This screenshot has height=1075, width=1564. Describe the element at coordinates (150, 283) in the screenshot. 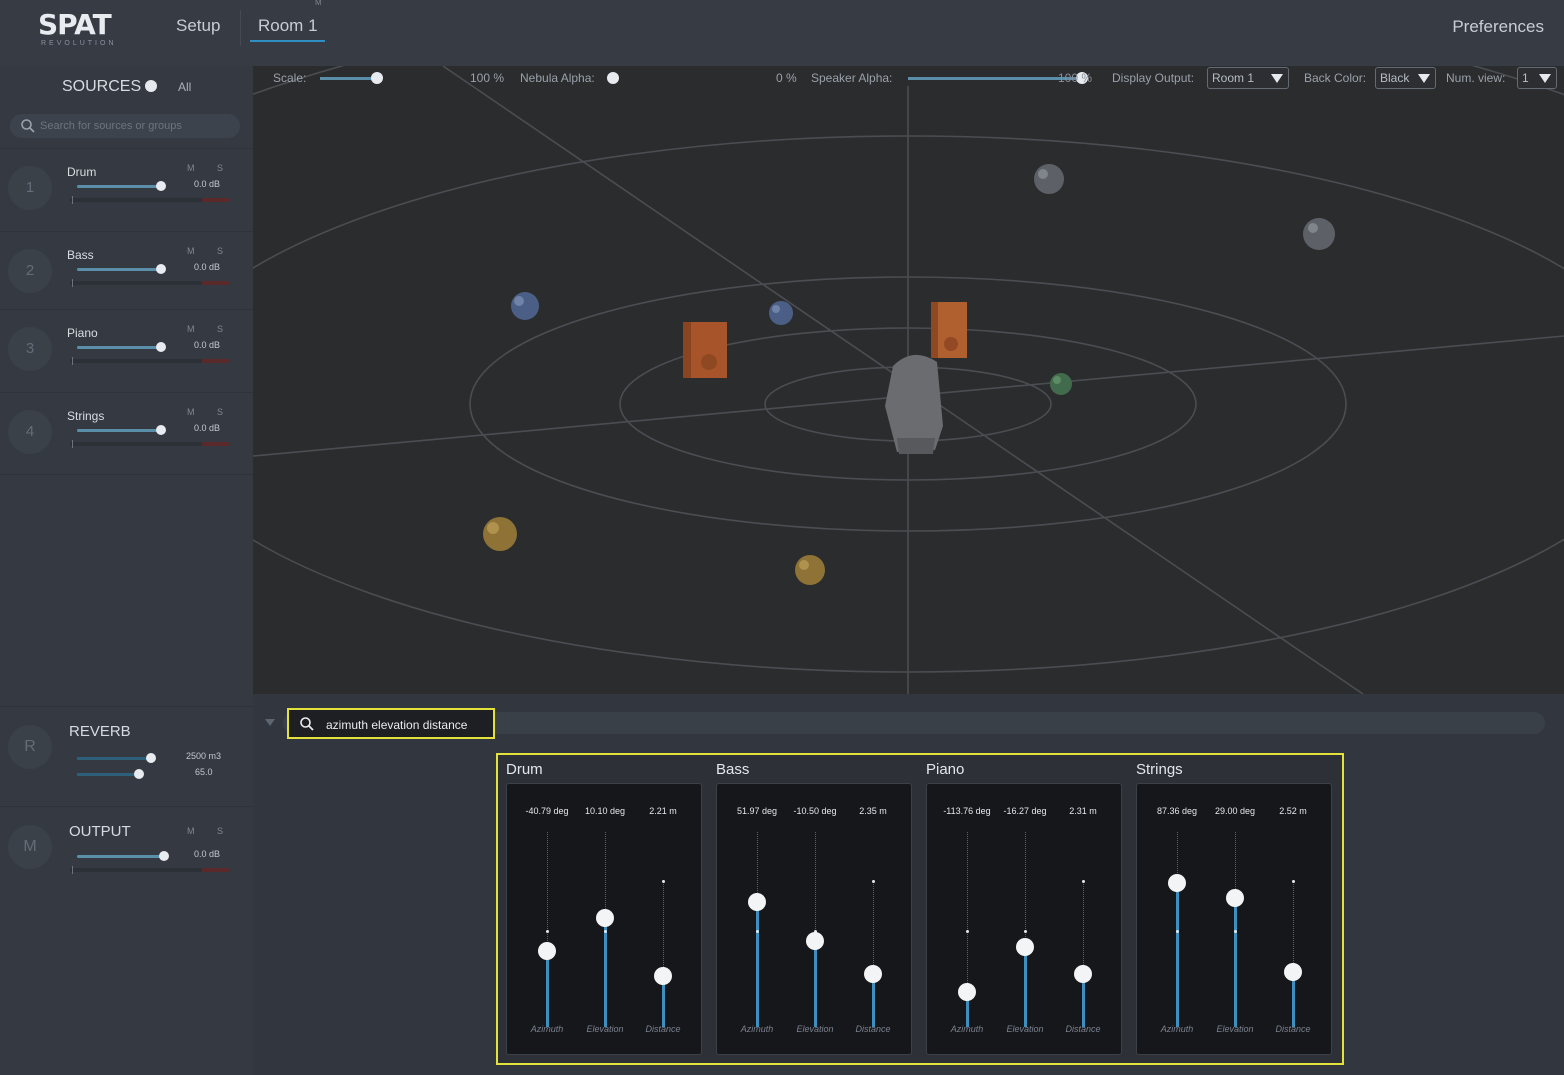

I see `level-meter` at that location.